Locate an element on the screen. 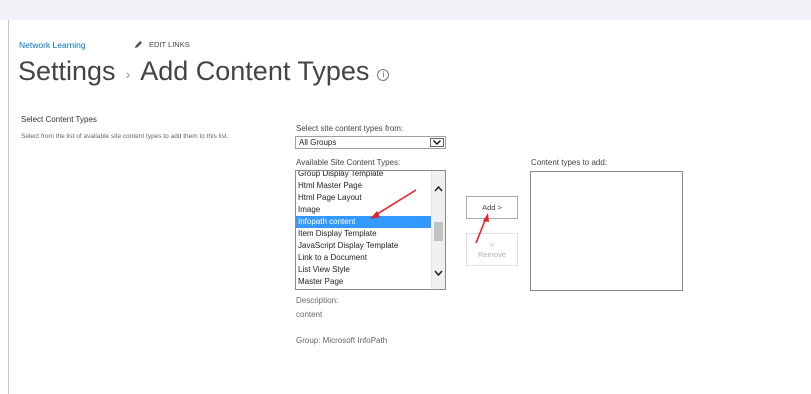  list-item: List View Style is located at coordinates (364, 270).